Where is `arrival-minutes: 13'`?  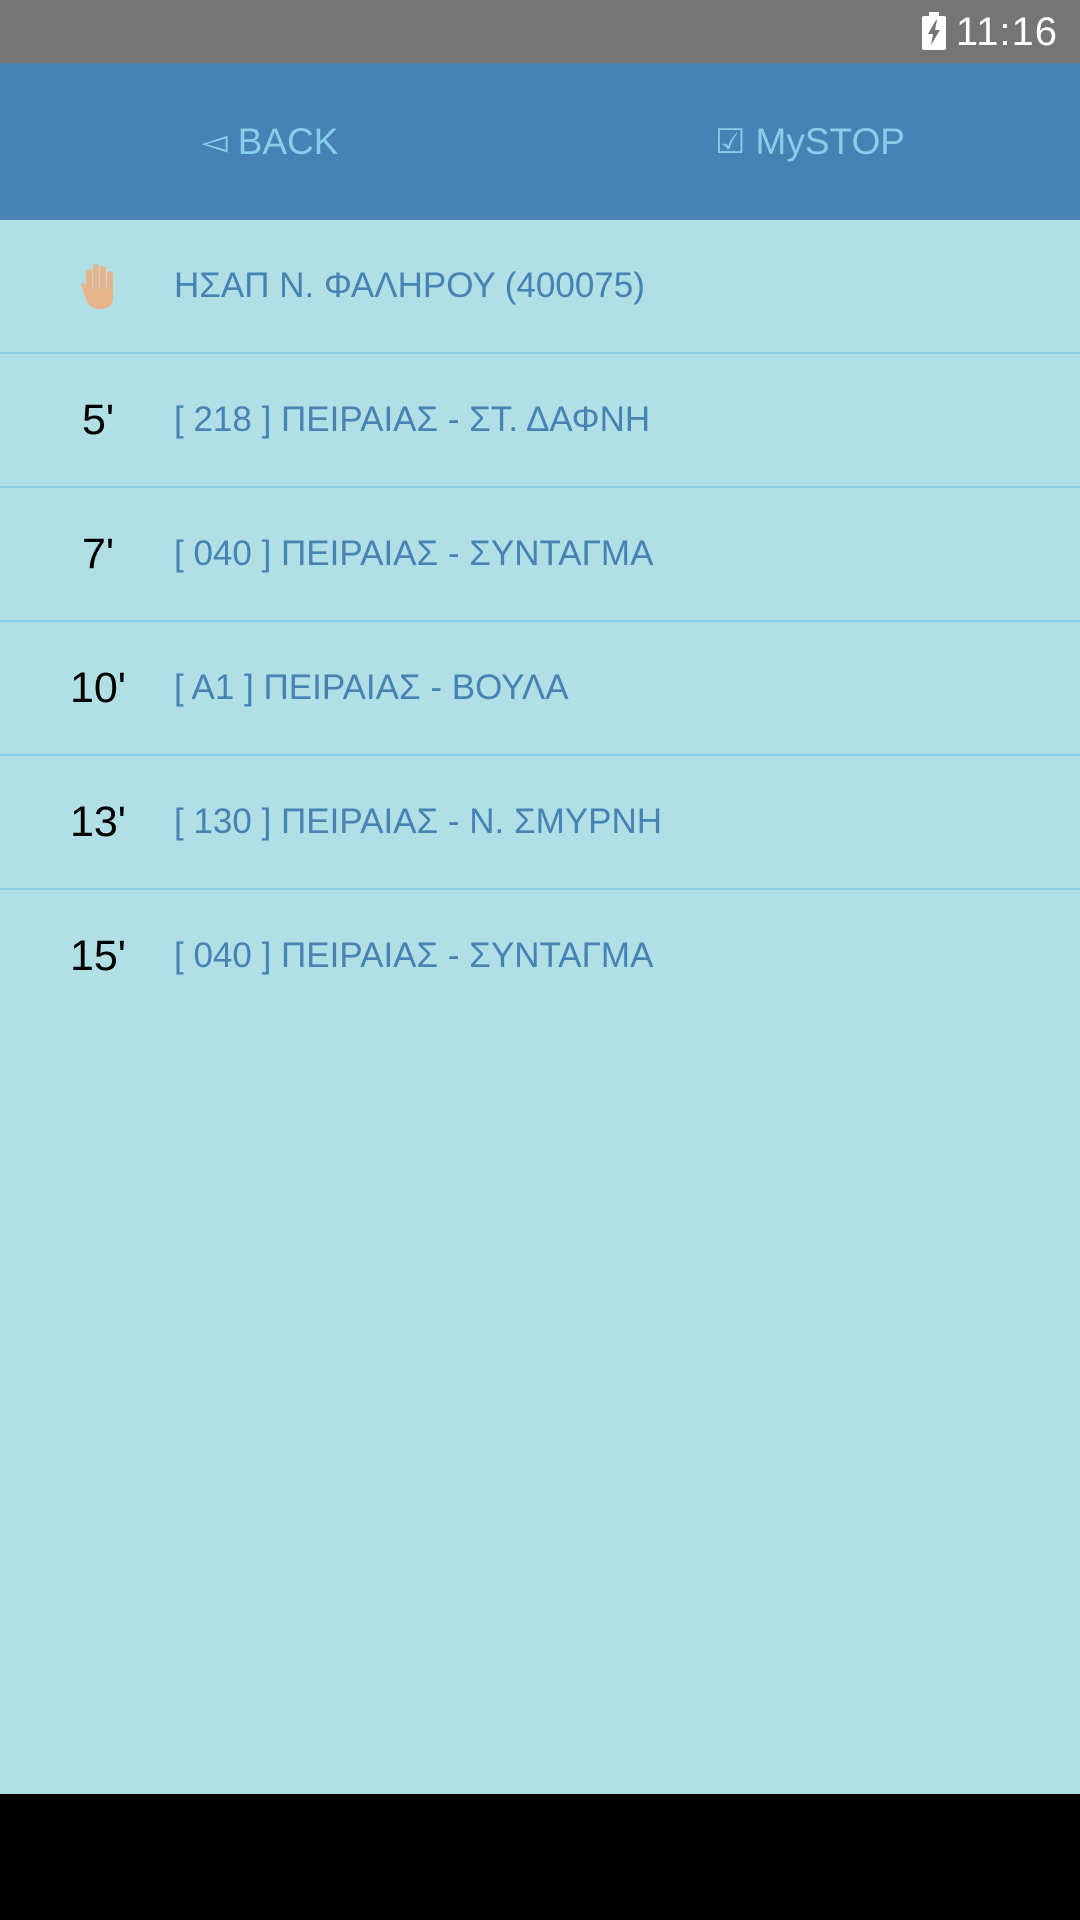 arrival-minutes: 13' is located at coordinates (98, 821).